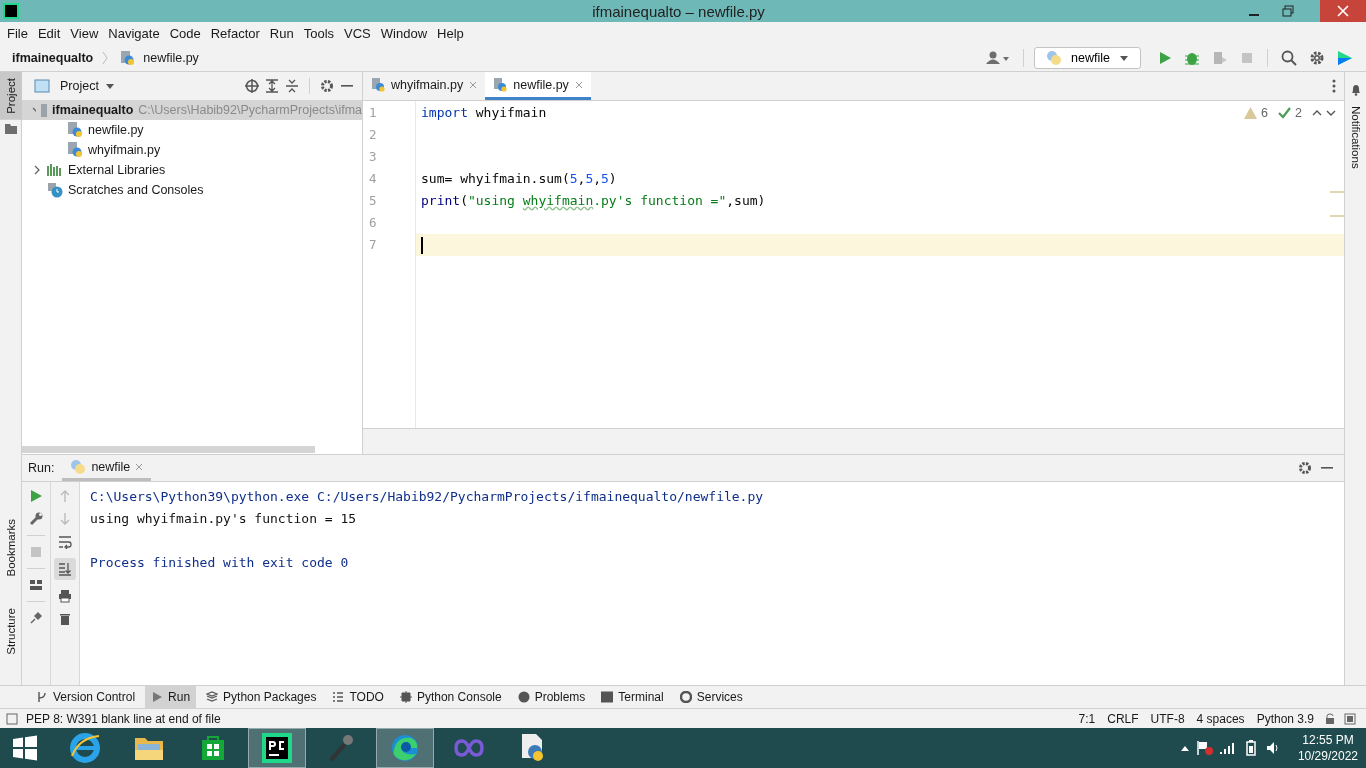 The height and width of the screenshot is (768, 1366). What do you see at coordinates (171, 697) in the screenshot?
I see `tool-window-tab: Run` at bounding box center [171, 697].